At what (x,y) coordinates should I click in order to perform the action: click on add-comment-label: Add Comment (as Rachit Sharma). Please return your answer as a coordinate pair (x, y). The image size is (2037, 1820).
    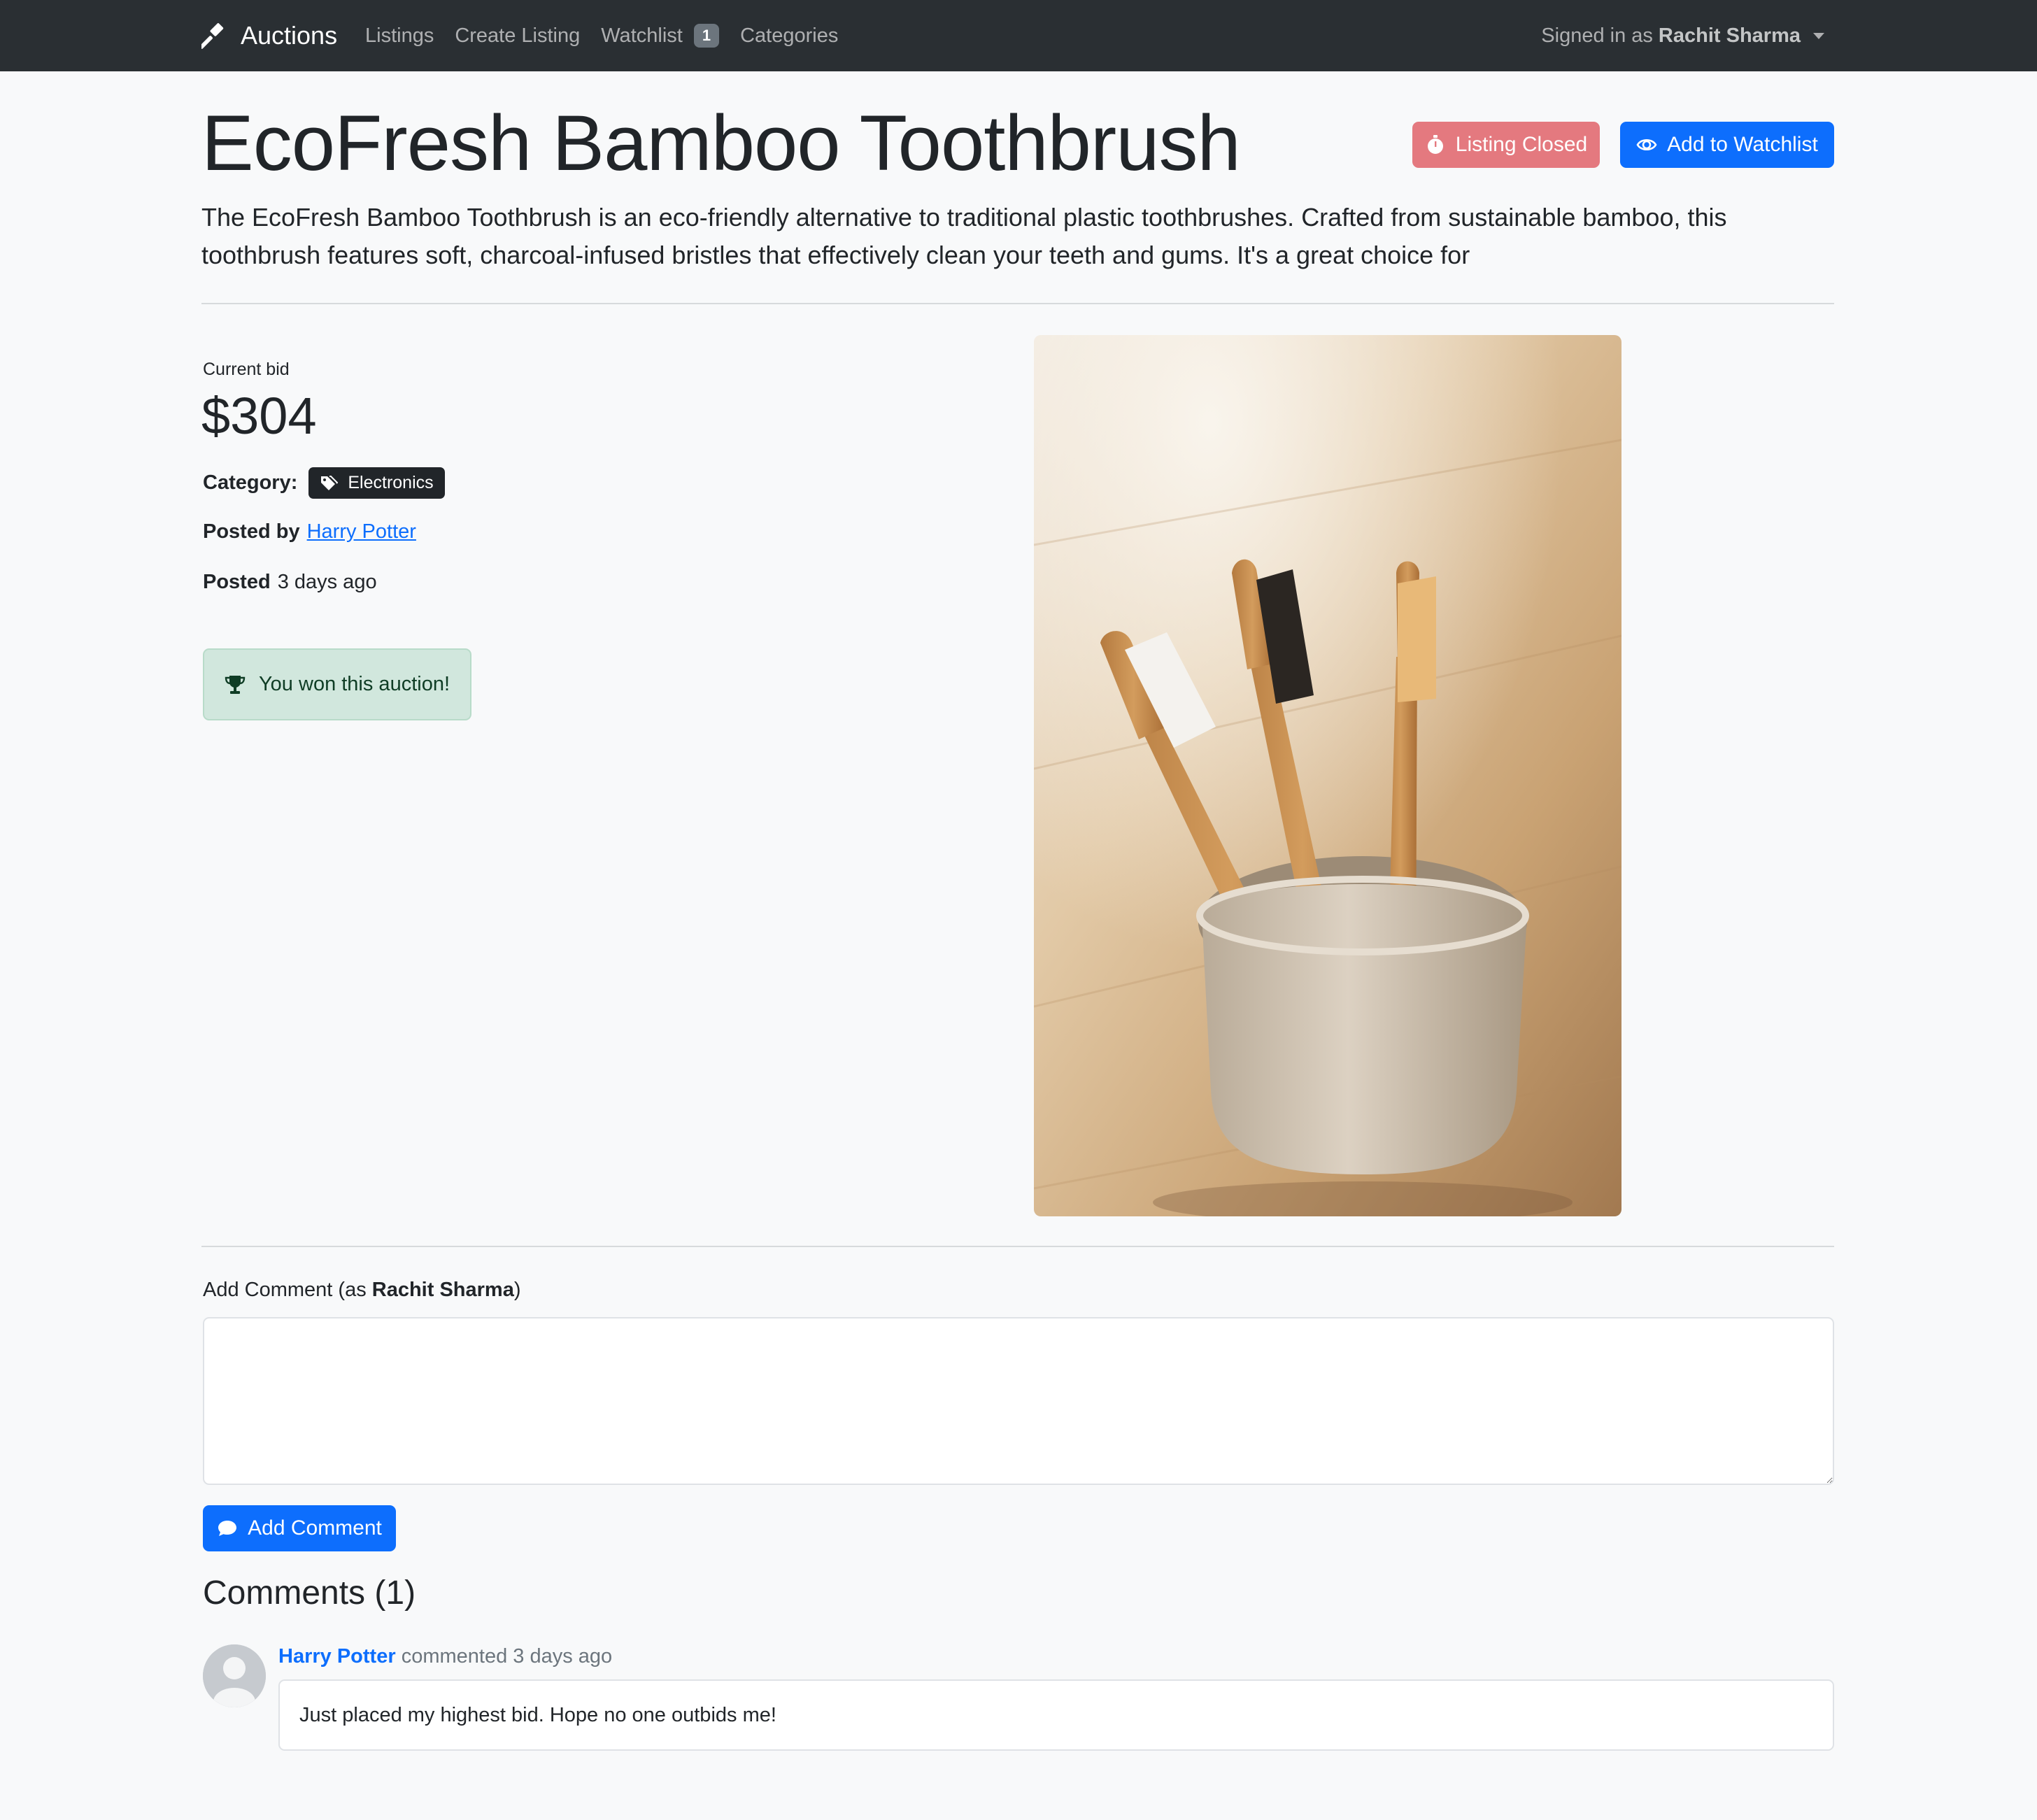
    Looking at the image, I should click on (362, 1290).